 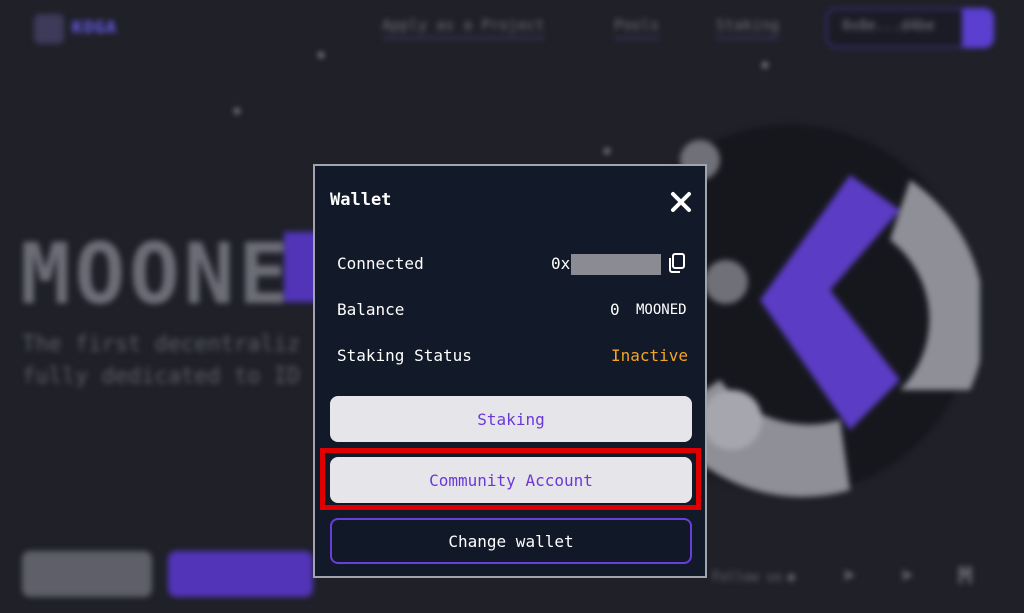 I want to click on change-wallet-button: Change wallet, so click(x=511, y=541).